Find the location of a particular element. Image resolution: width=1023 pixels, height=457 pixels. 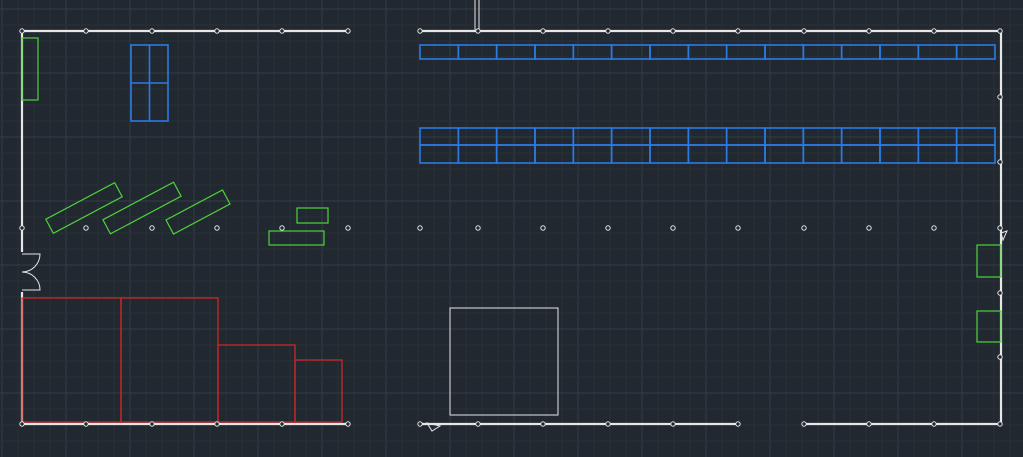

red-zones is located at coordinates (182, 360).